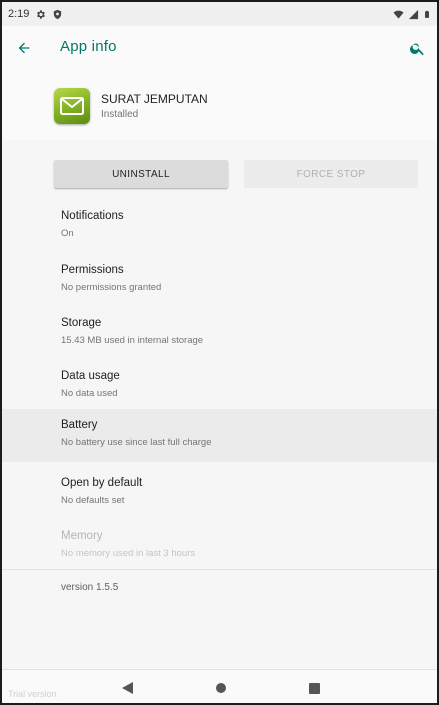 The image size is (439, 705). What do you see at coordinates (413, 14) in the screenshot?
I see `signal-icon` at bounding box center [413, 14].